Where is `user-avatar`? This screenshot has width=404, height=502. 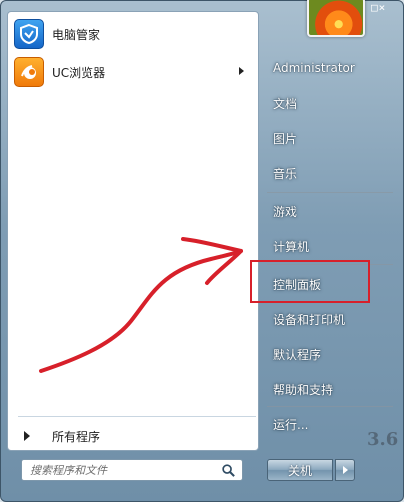
user-avatar is located at coordinates (336, 18).